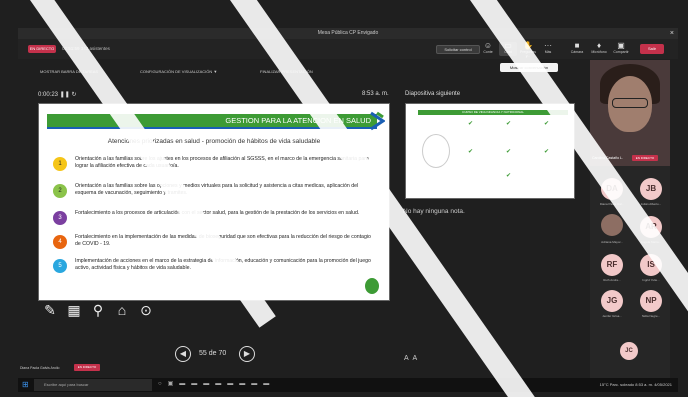  What do you see at coordinates (377, 121) in the screenshot?
I see `logo-icon` at bounding box center [377, 121].